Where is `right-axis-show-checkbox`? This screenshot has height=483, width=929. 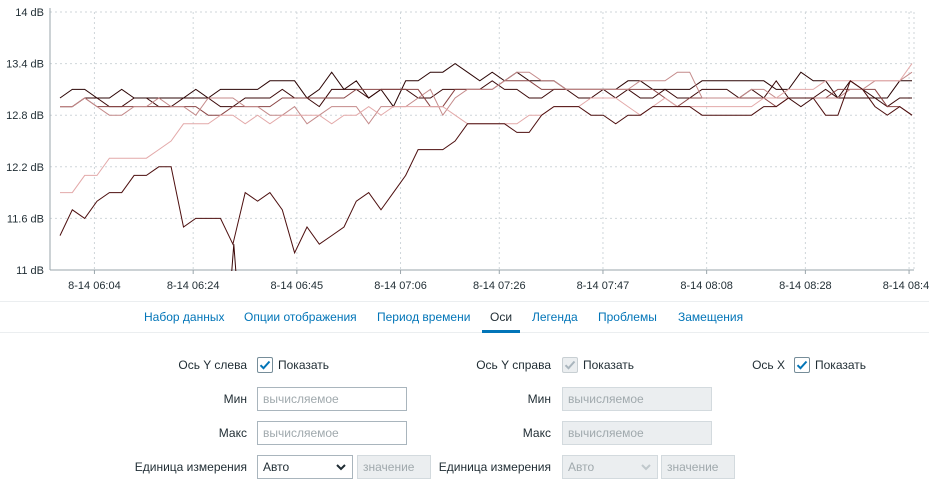
right-axis-show-checkbox is located at coordinates (570, 365).